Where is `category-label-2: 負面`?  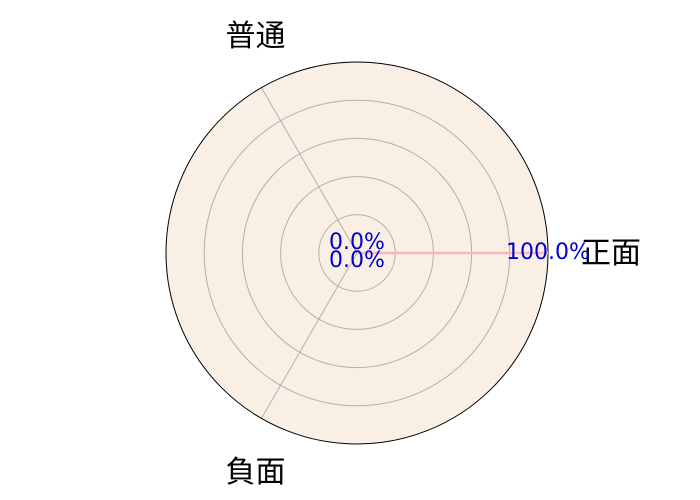 category-label-2: 負面 is located at coordinates (256, 472).